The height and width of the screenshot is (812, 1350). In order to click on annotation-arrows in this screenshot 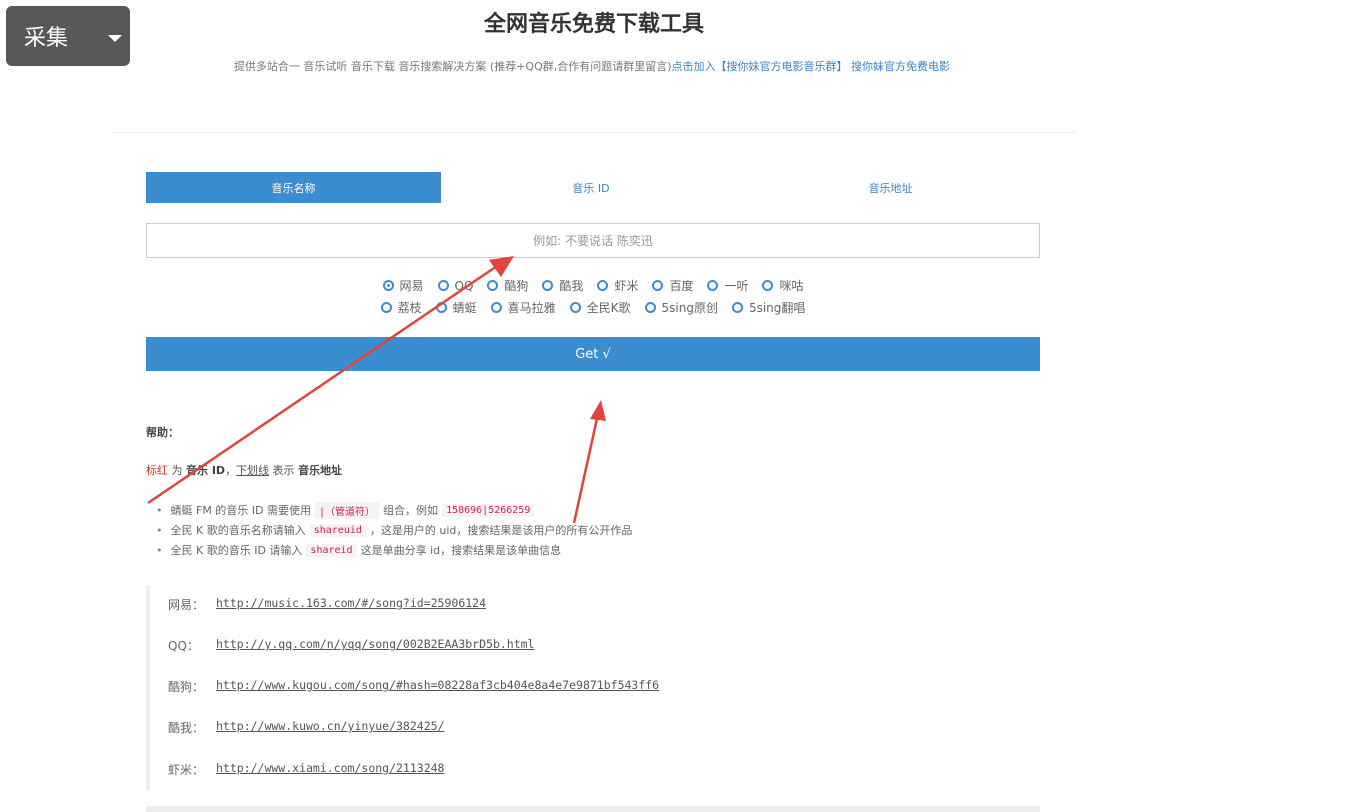, I will do `click(376, 390)`.